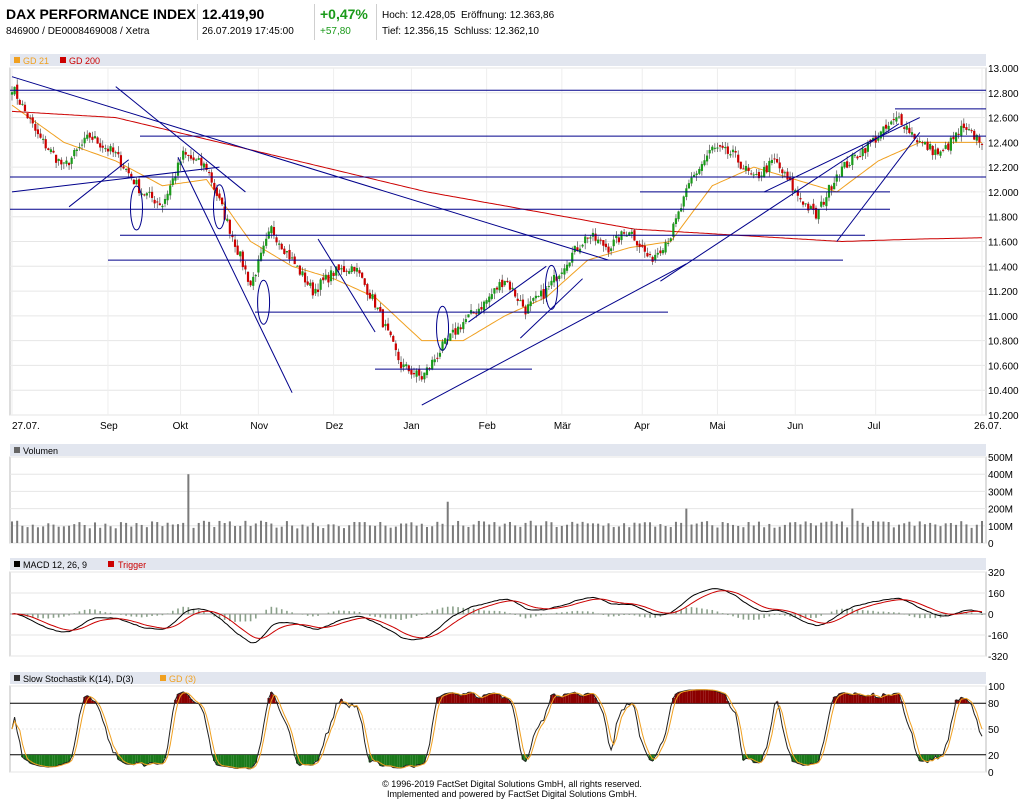 The width and height of the screenshot is (1024, 800). What do you see at coordinates (994, 730) in the screenshot?
I see `stochastic-y-tick-label: 50` at bounding box center [994, 730].